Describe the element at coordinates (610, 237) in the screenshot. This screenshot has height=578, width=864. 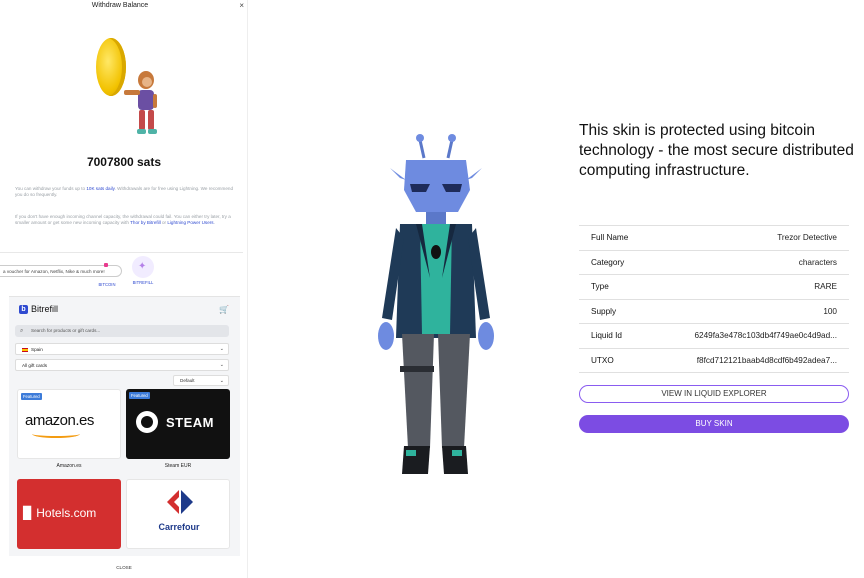
I see `row-label: Full Name` at that location.